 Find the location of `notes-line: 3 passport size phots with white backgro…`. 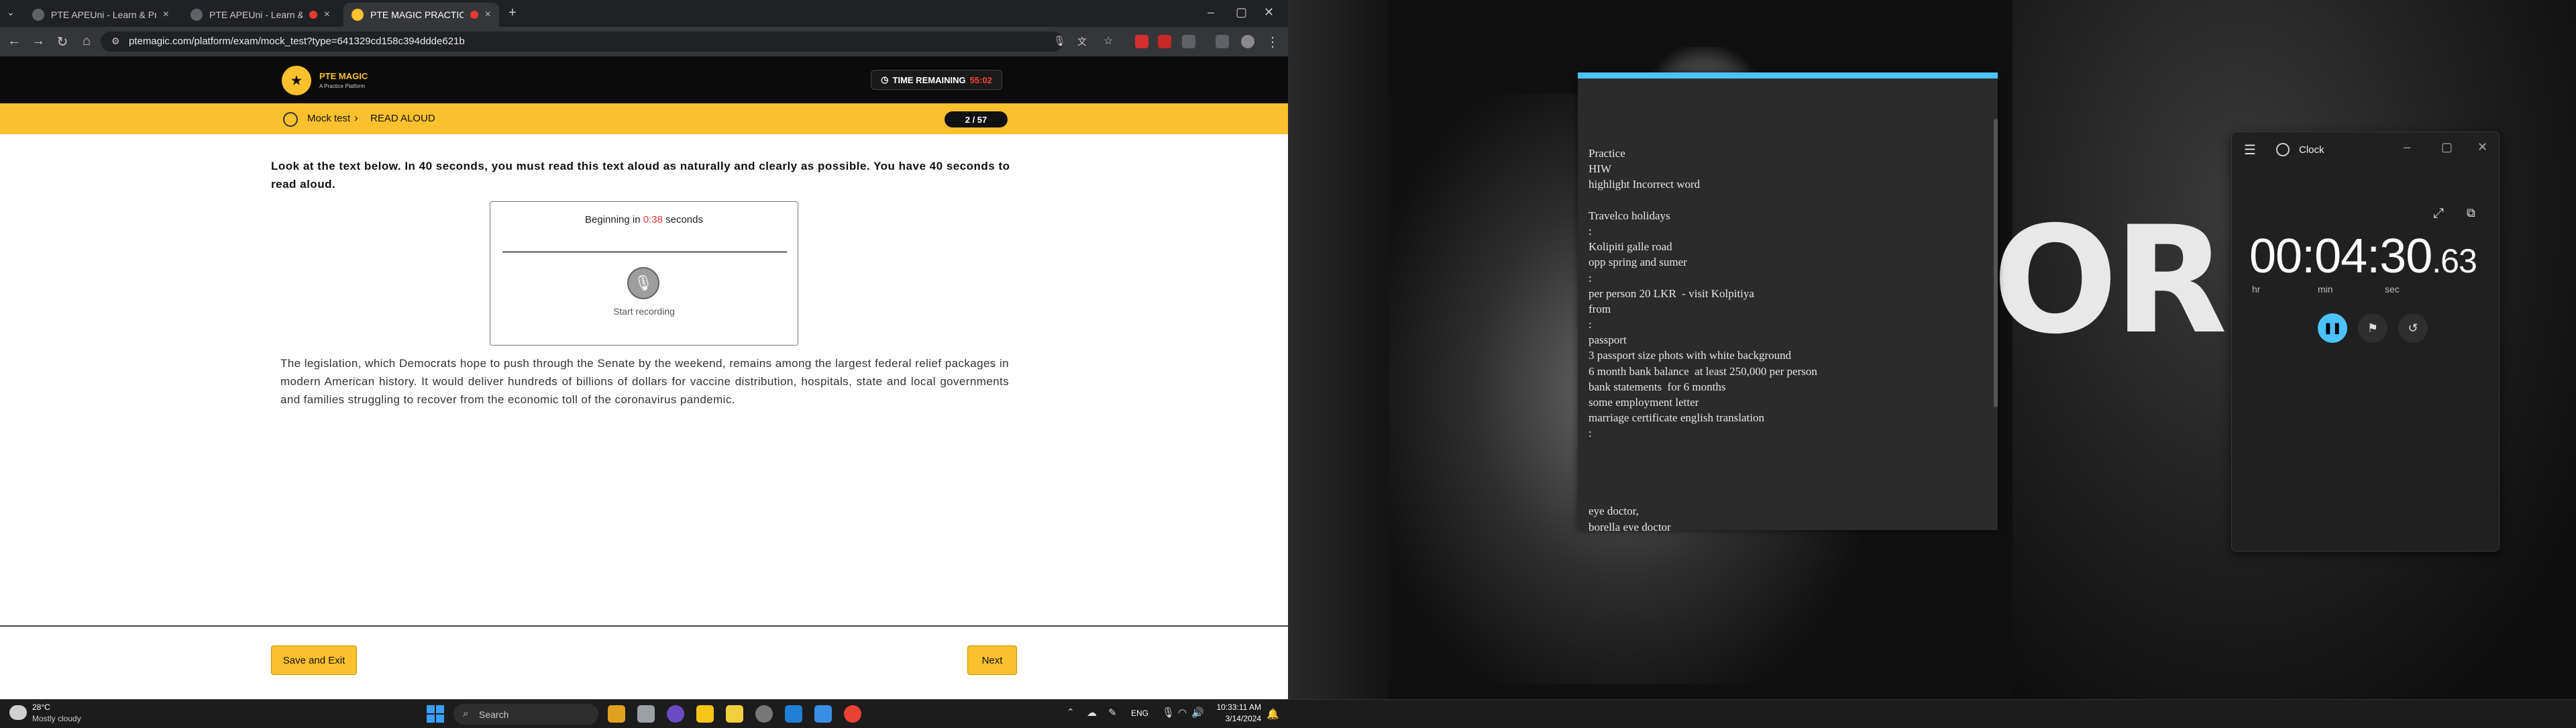

notes-line: 3 passport size phots with white backgro… is located at coordinates (1786, 356).